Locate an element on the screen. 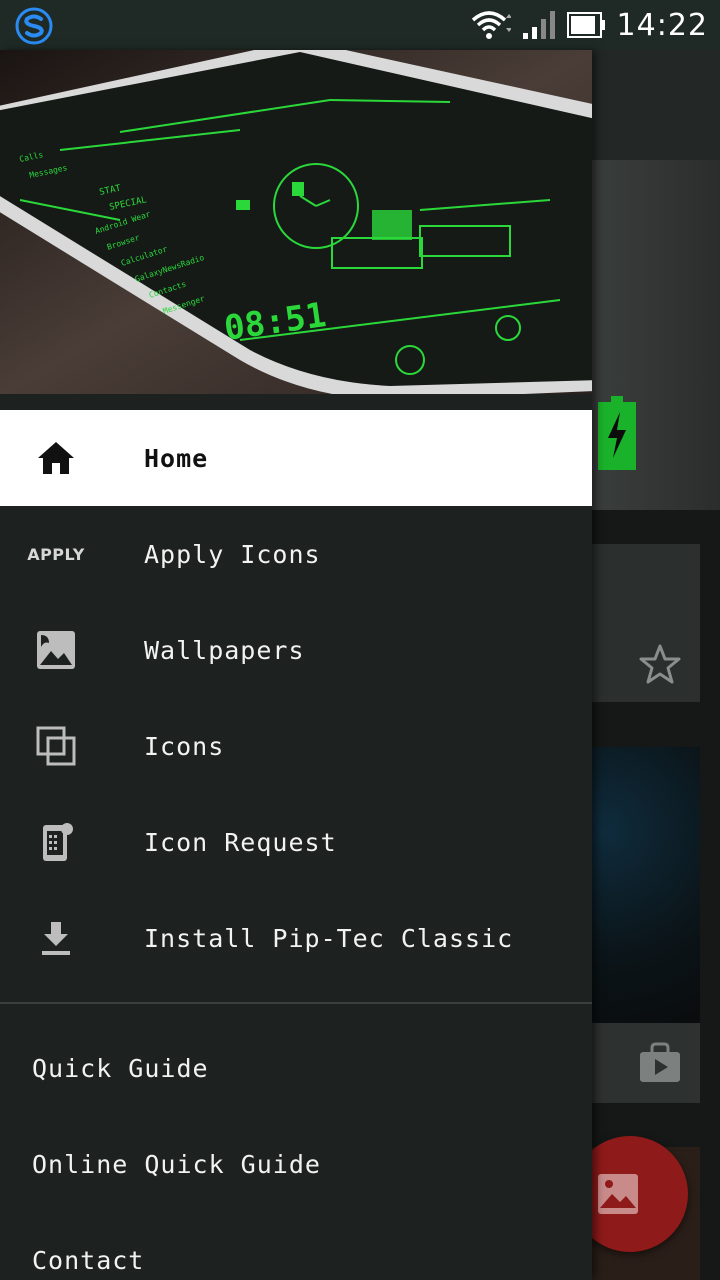  menu-item-apply-icons: APPLY Apply Icons is located at coordinates (296, 554).